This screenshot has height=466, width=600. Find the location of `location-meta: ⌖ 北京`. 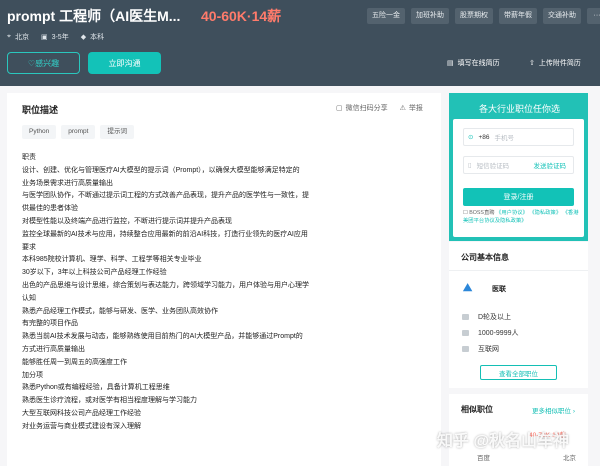

location-meta: ⌖ 北京 is located at coordinates (18, 37).